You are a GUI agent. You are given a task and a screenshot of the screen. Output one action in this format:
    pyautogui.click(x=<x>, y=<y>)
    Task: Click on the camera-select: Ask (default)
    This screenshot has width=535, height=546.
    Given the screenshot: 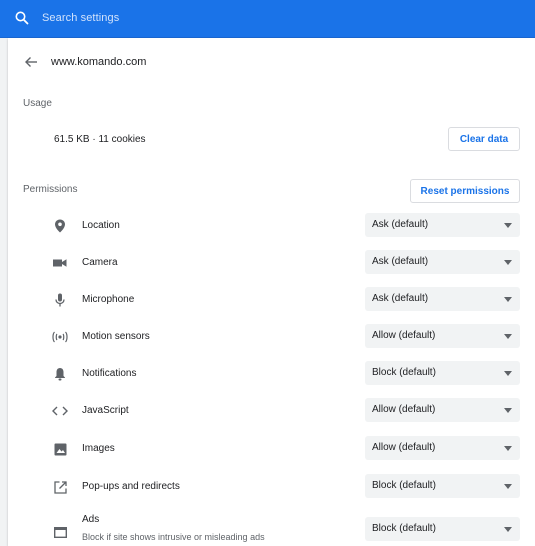 What is the action you would take?
    pyautogui.click(x=442, y=262)
    